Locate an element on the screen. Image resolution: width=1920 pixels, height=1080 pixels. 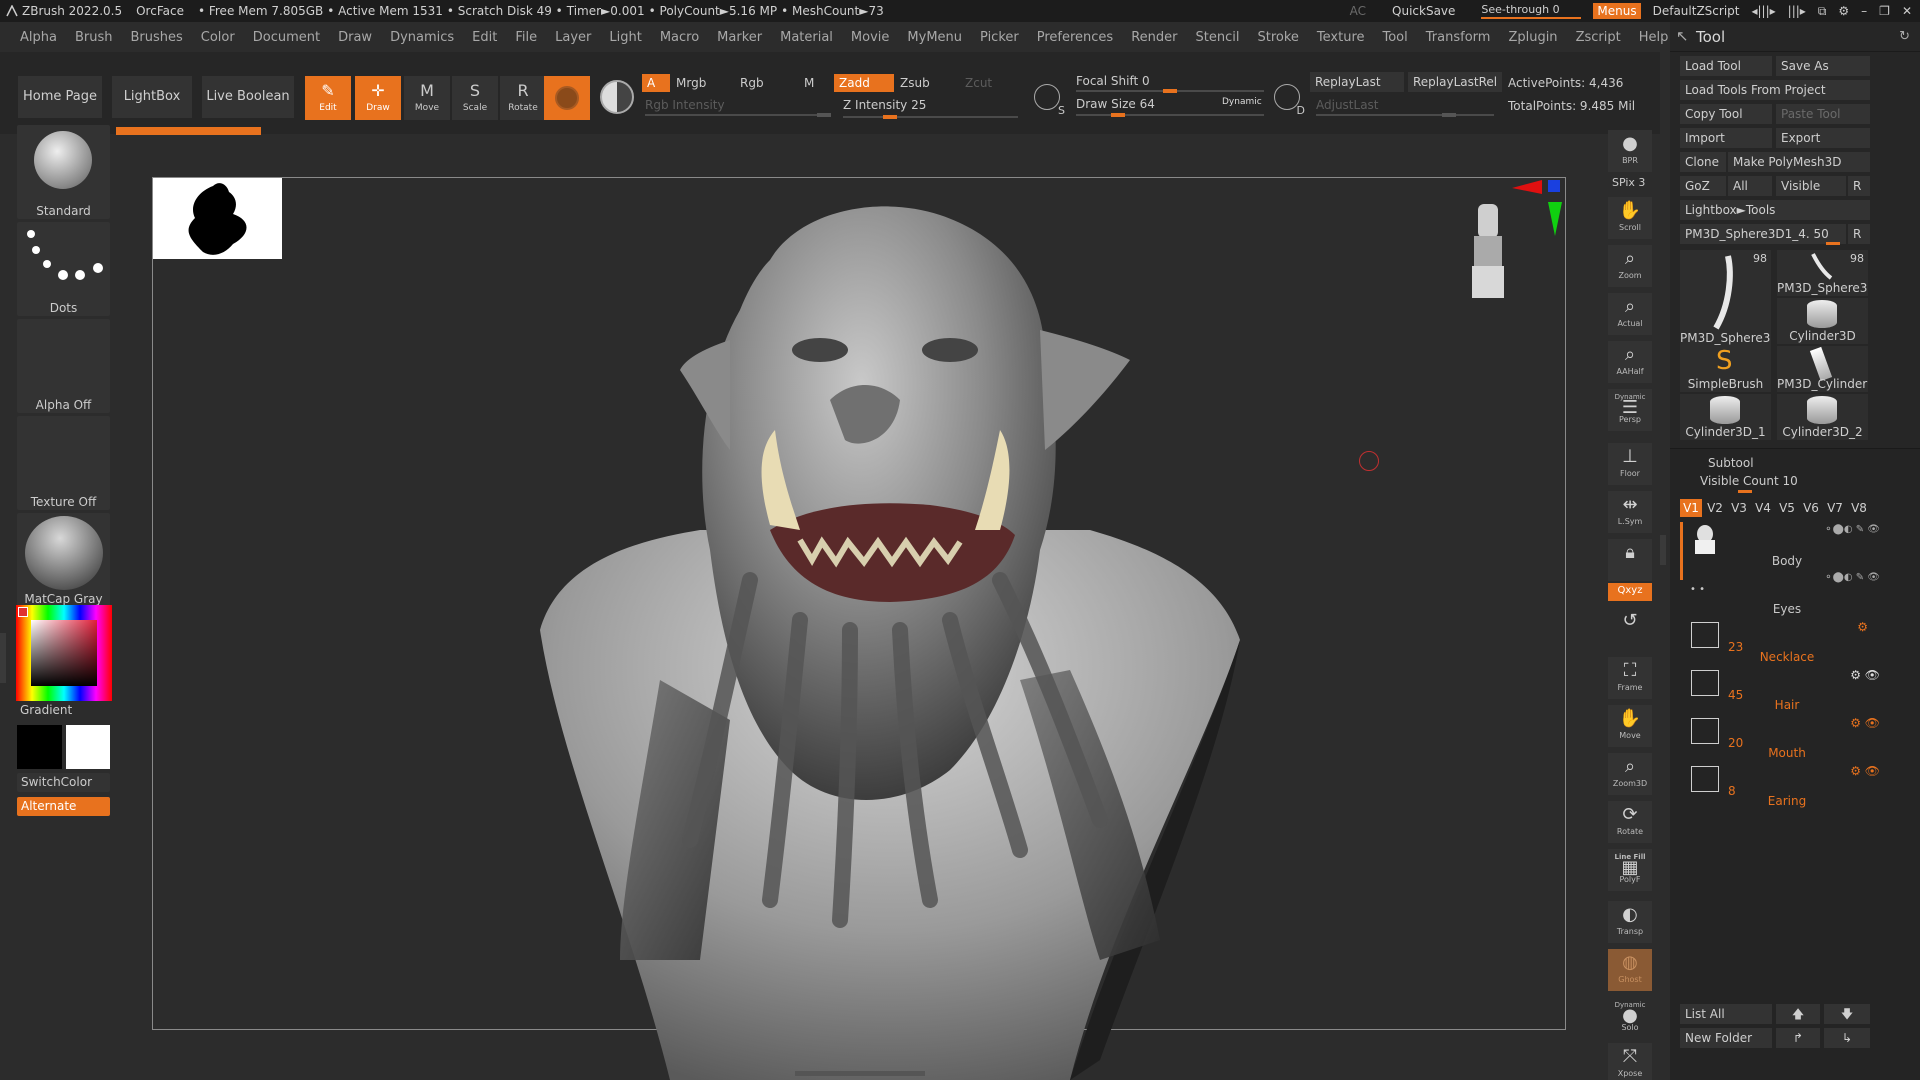
rgb-toggle: Rgb is located at coordinates (752, 83).